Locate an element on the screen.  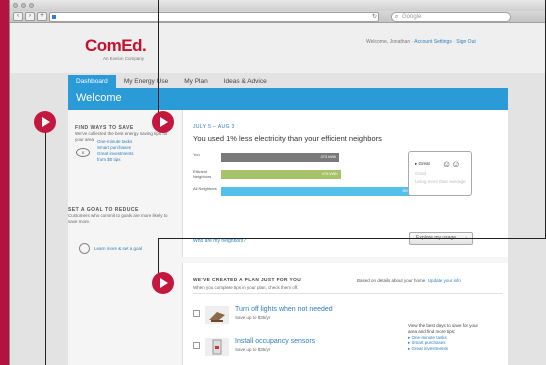
usage-bar: 473 kWh is located at coordinates (280, 157).